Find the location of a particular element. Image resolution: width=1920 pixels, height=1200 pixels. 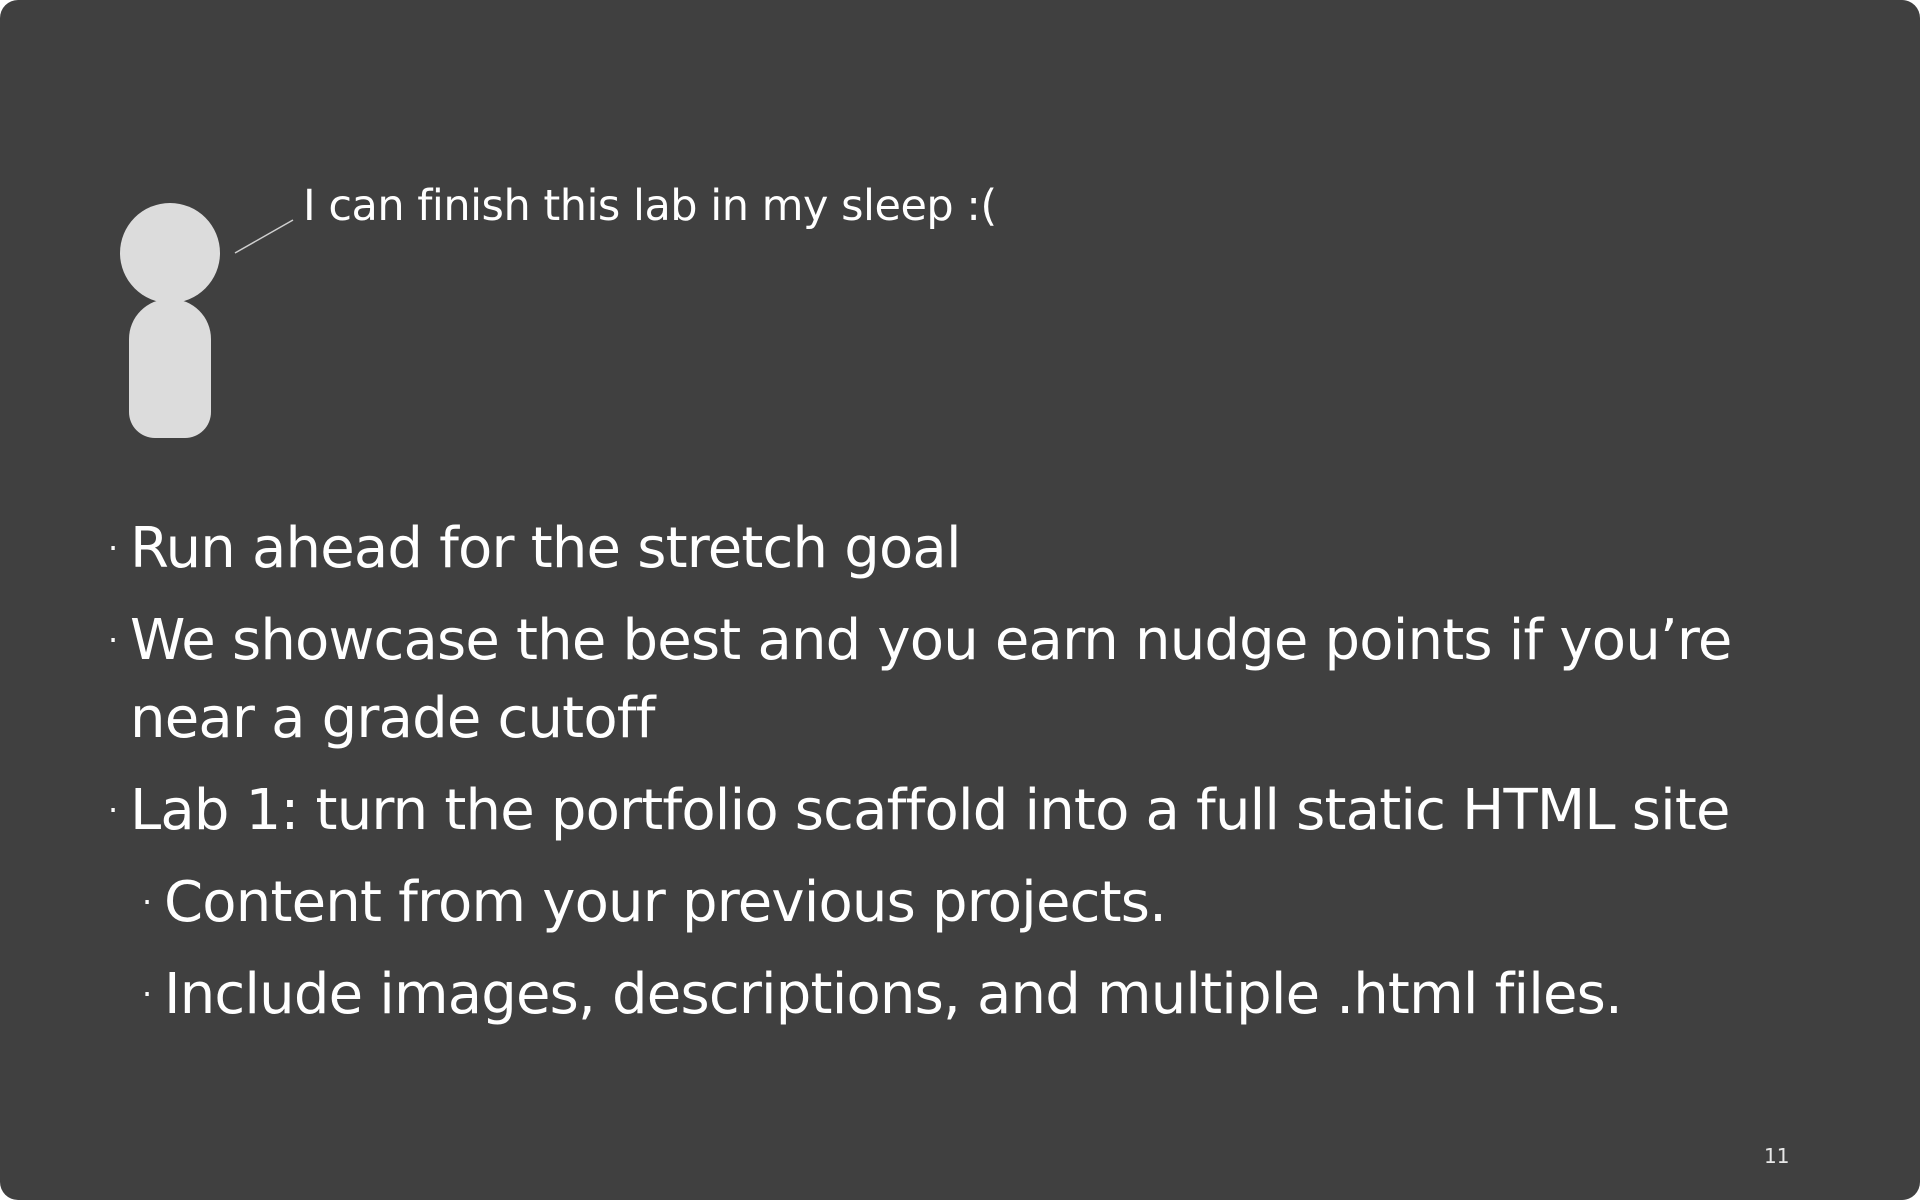

person-body is located at coordinates (170, 368).